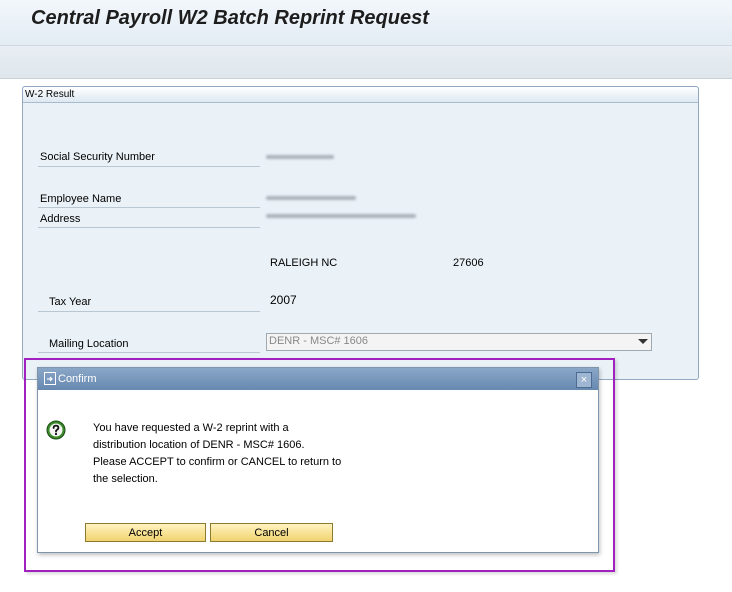 This screenshot has width=732, height=592. What do you see at coordinates (341, 216) in the screenshot?
I see `address-value-redacted` at bounding box center [341, 216].